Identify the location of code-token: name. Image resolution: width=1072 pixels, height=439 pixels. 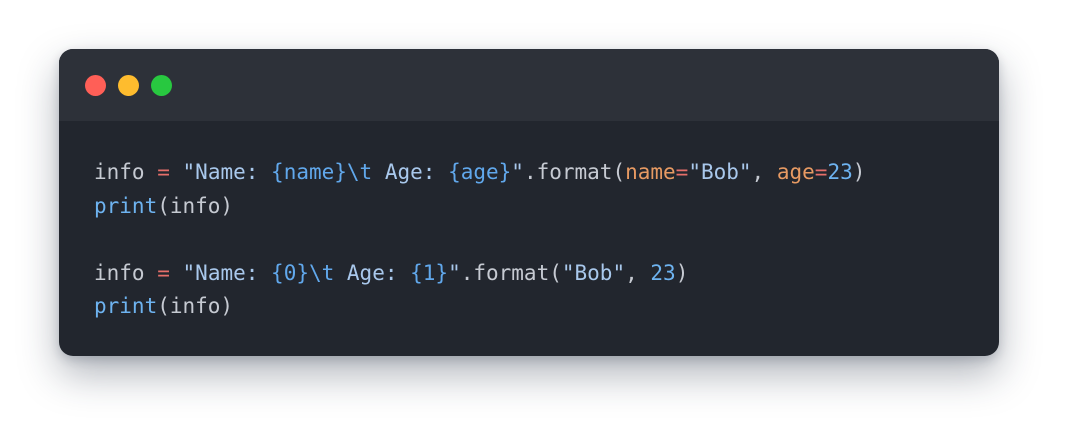
(650, 172).